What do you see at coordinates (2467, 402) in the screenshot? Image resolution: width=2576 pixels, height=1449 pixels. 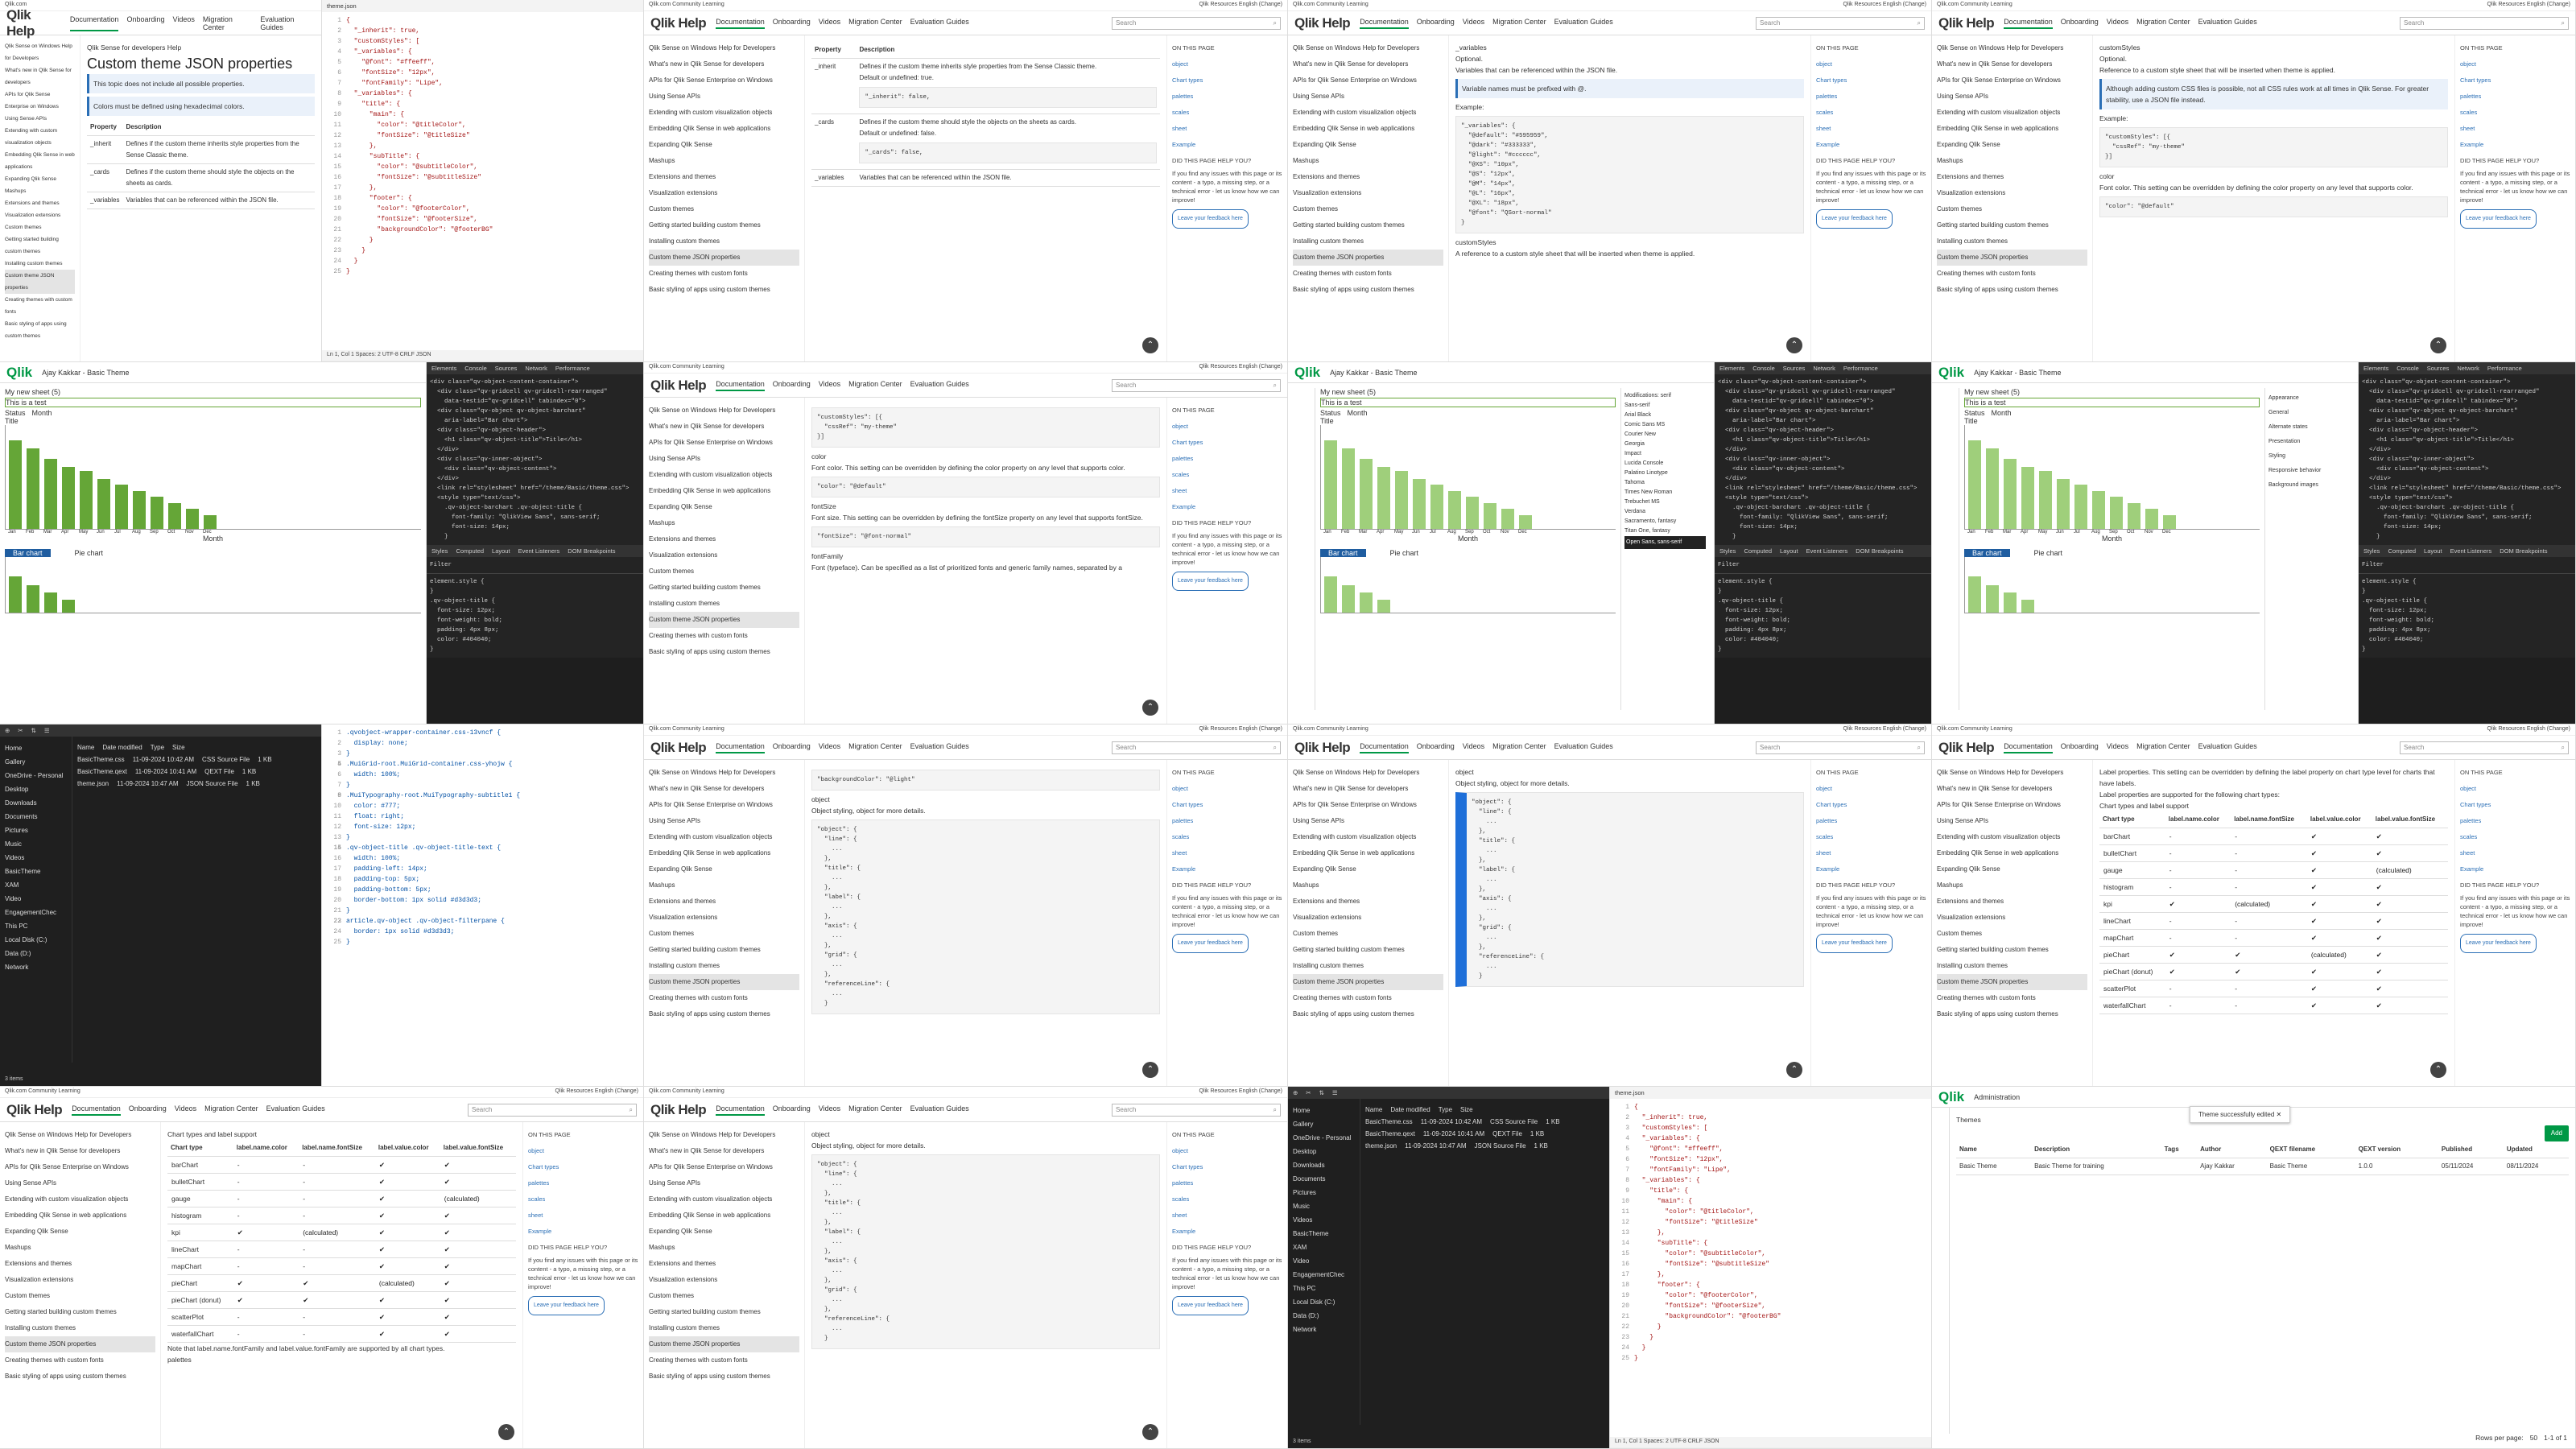 I see `dom-line: data-testid="qv-gridcell" tabindex="0">` at bounding box center [2467, 402].